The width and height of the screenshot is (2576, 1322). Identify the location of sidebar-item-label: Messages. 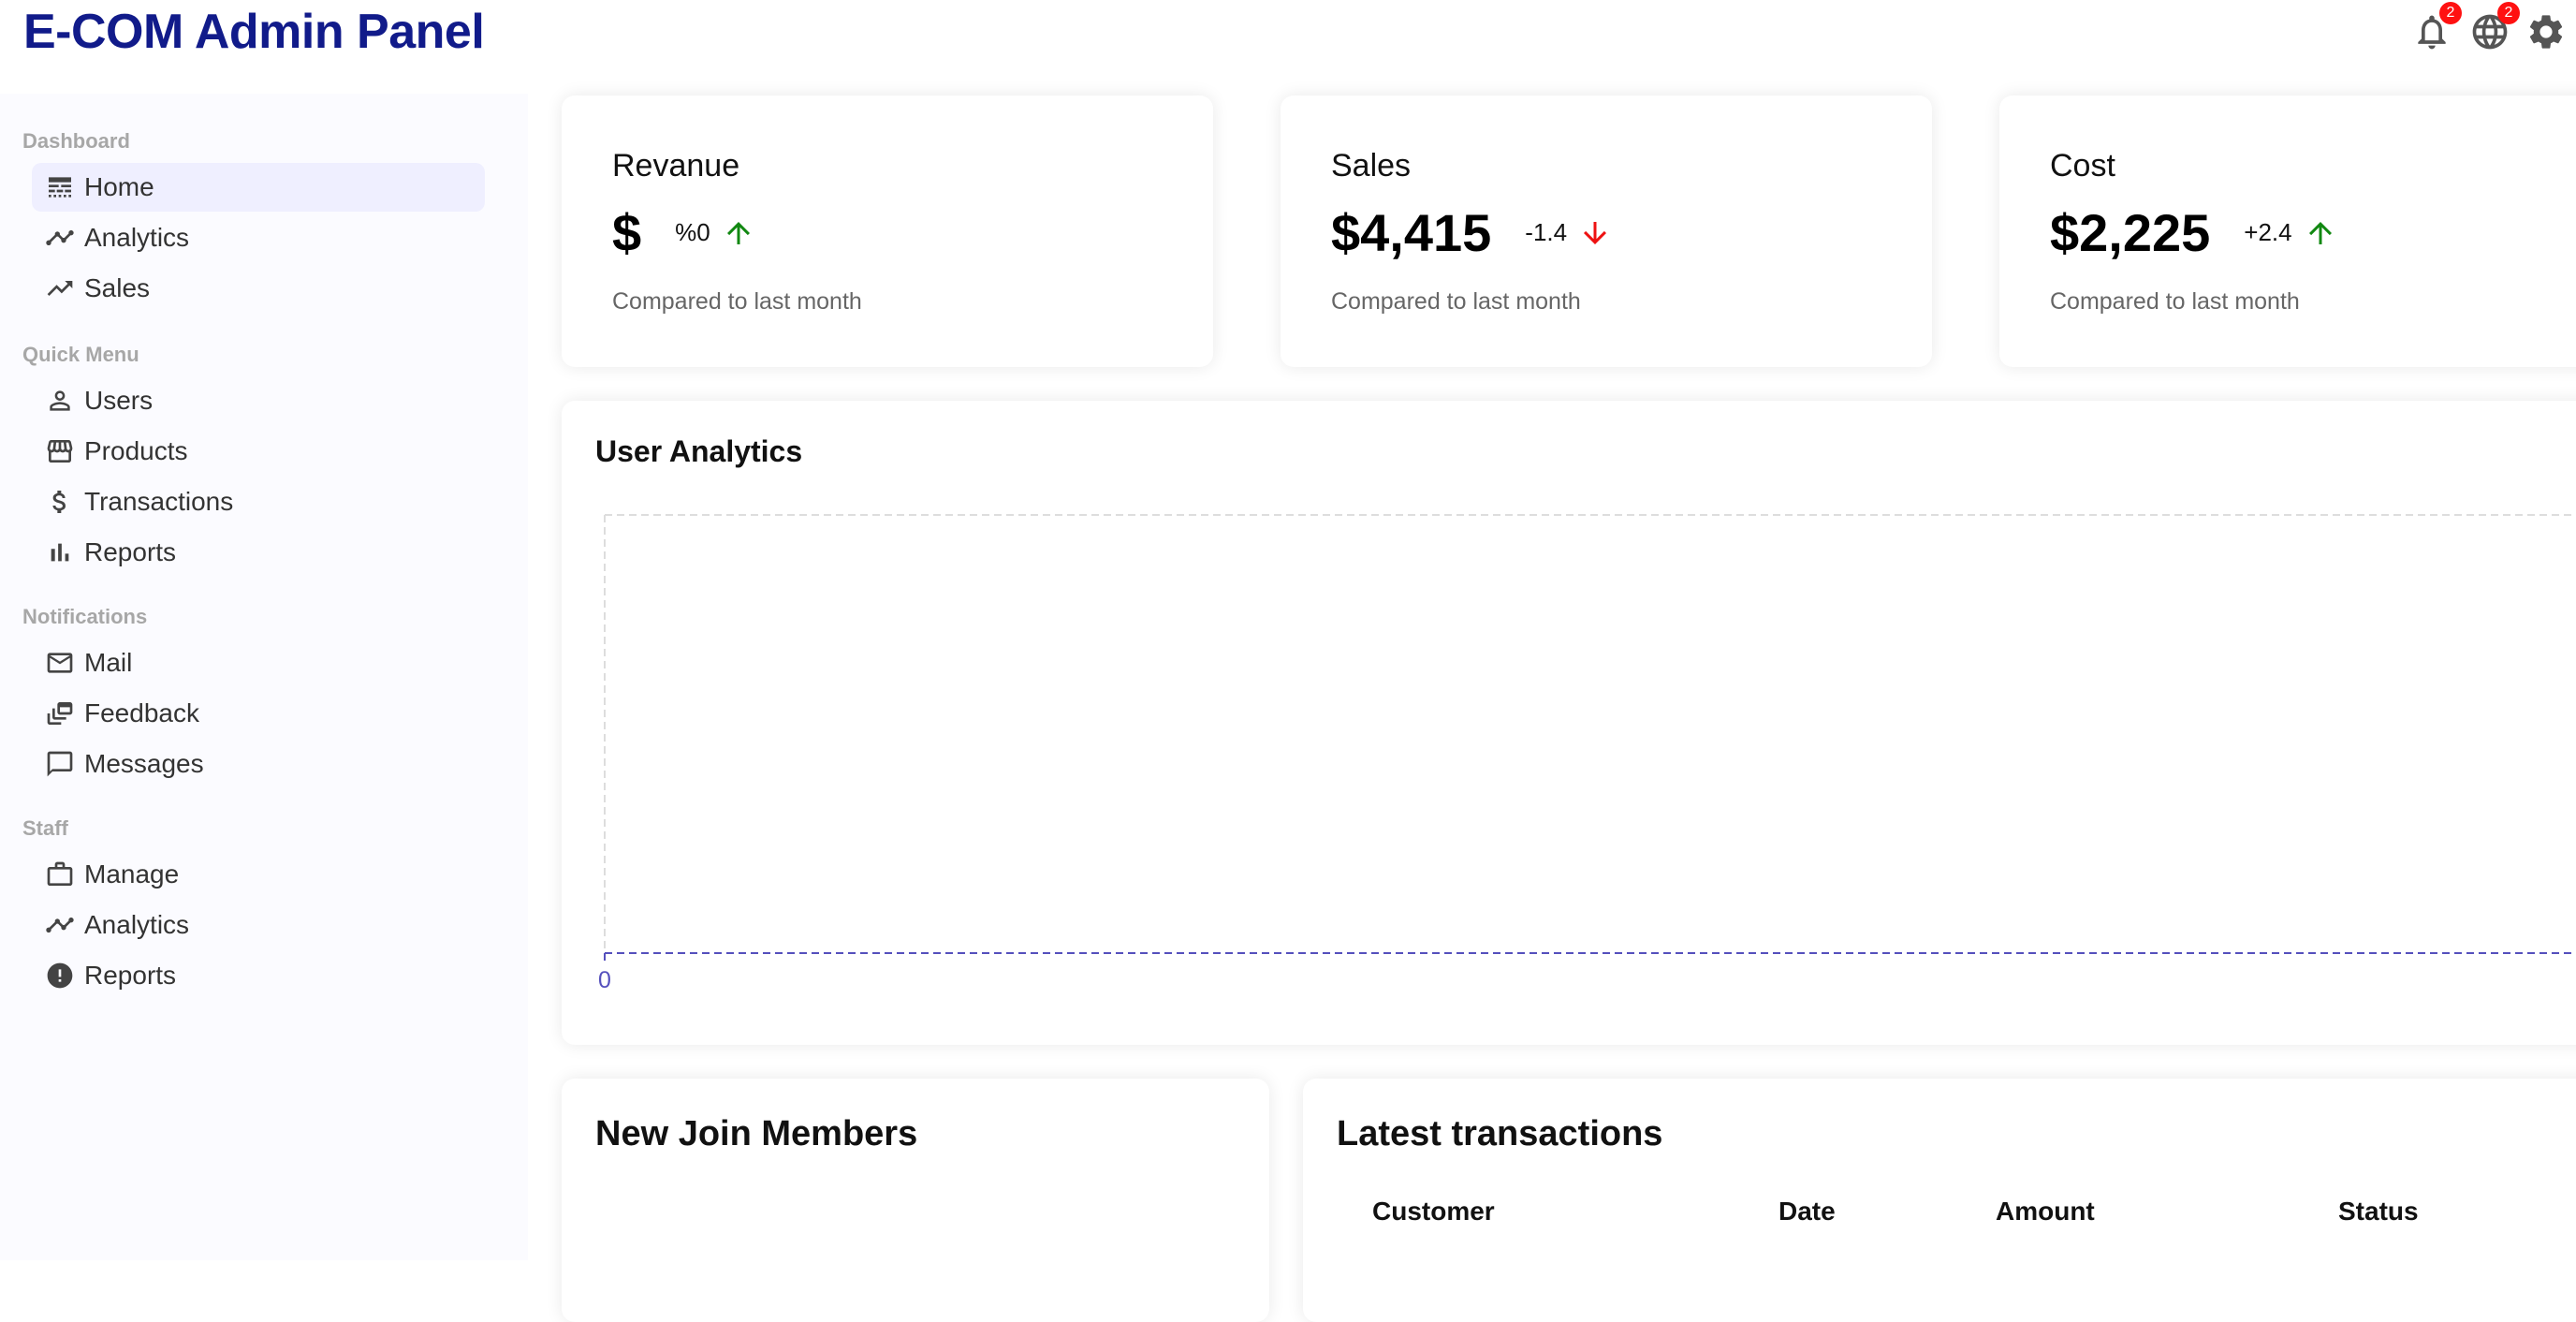
(144, 763).